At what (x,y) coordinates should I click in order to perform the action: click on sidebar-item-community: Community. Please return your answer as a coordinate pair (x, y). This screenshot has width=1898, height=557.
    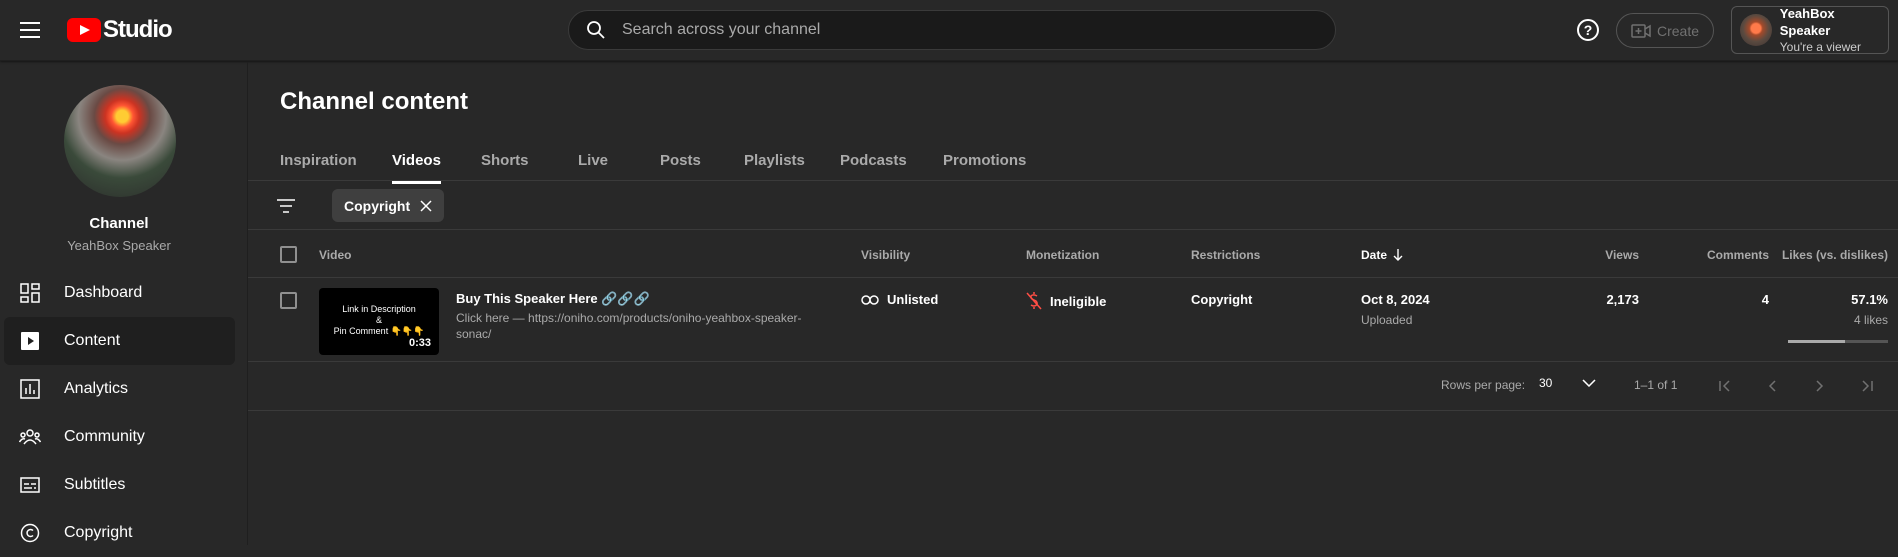
    Looking at the image, I should click on (119, 437).